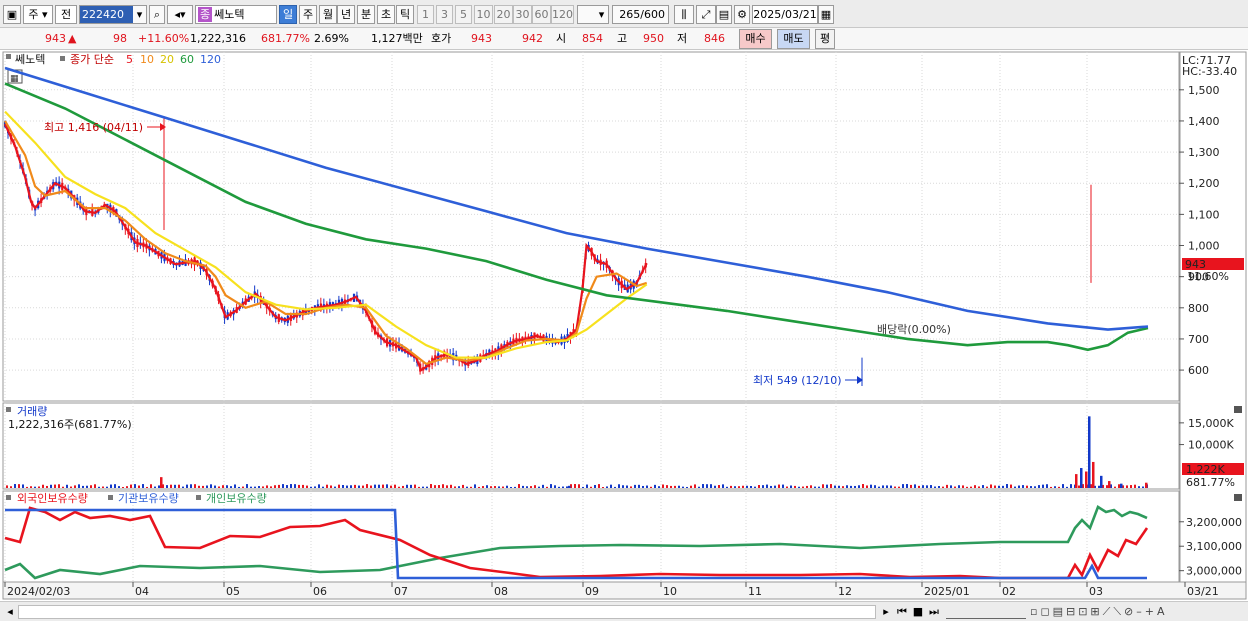  I want to click on play-icon: ▸, so click(886, 612).